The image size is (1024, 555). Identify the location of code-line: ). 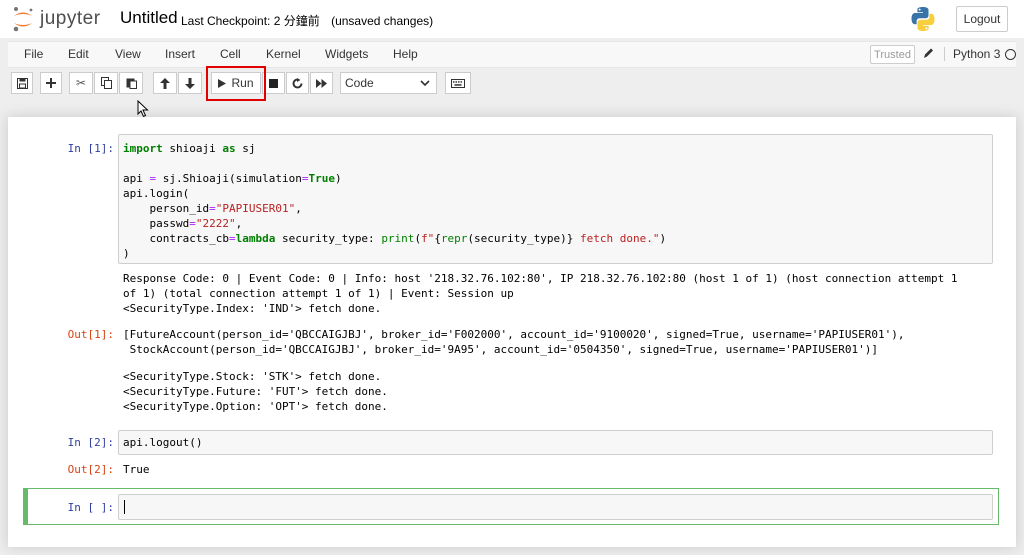
(126, 253).